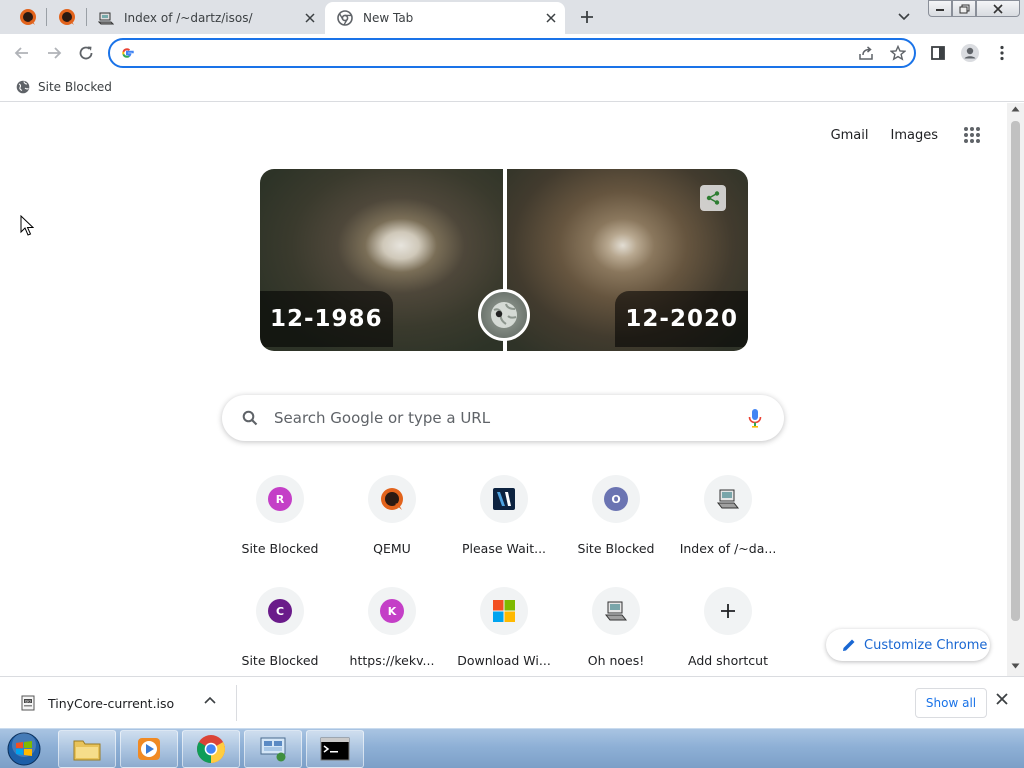 Image resolution: width=1024 pixels, height=768 pixels. What do you see at coordinates (24, 749) in the screenshot?
I see `start-button` at bounding box center [24, 749].